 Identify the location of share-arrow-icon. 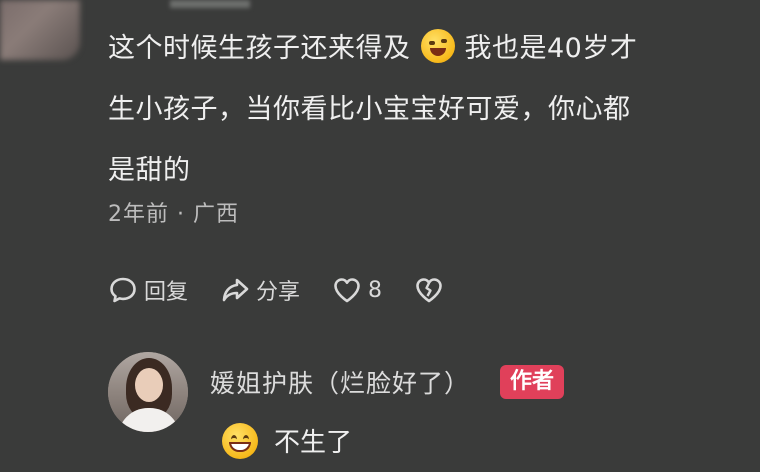
(235, 290).